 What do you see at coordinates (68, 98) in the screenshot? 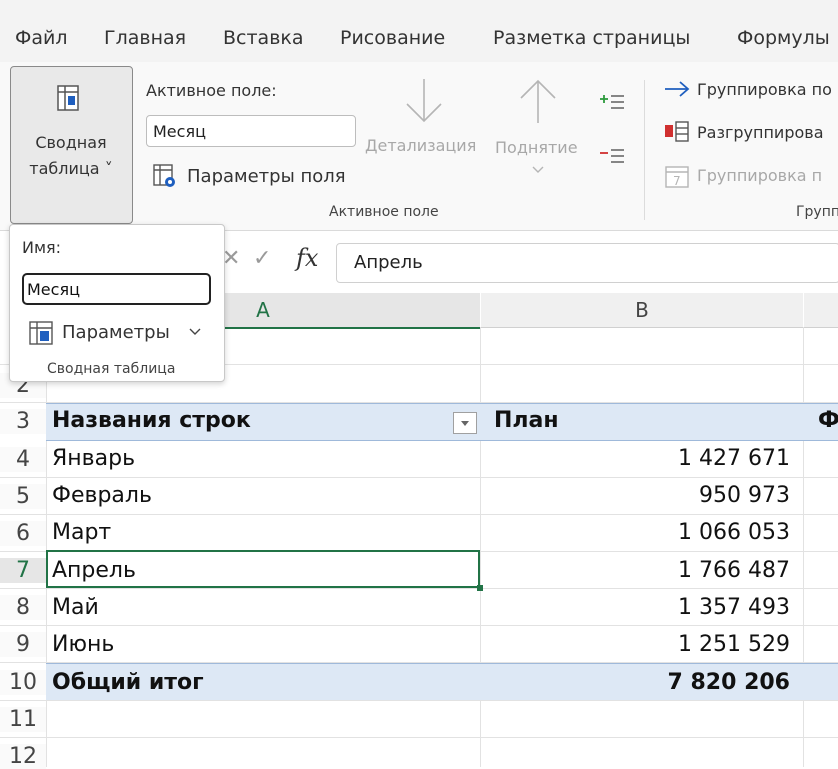
I see `pivot-table-icon` at bounding box center [68, 98].